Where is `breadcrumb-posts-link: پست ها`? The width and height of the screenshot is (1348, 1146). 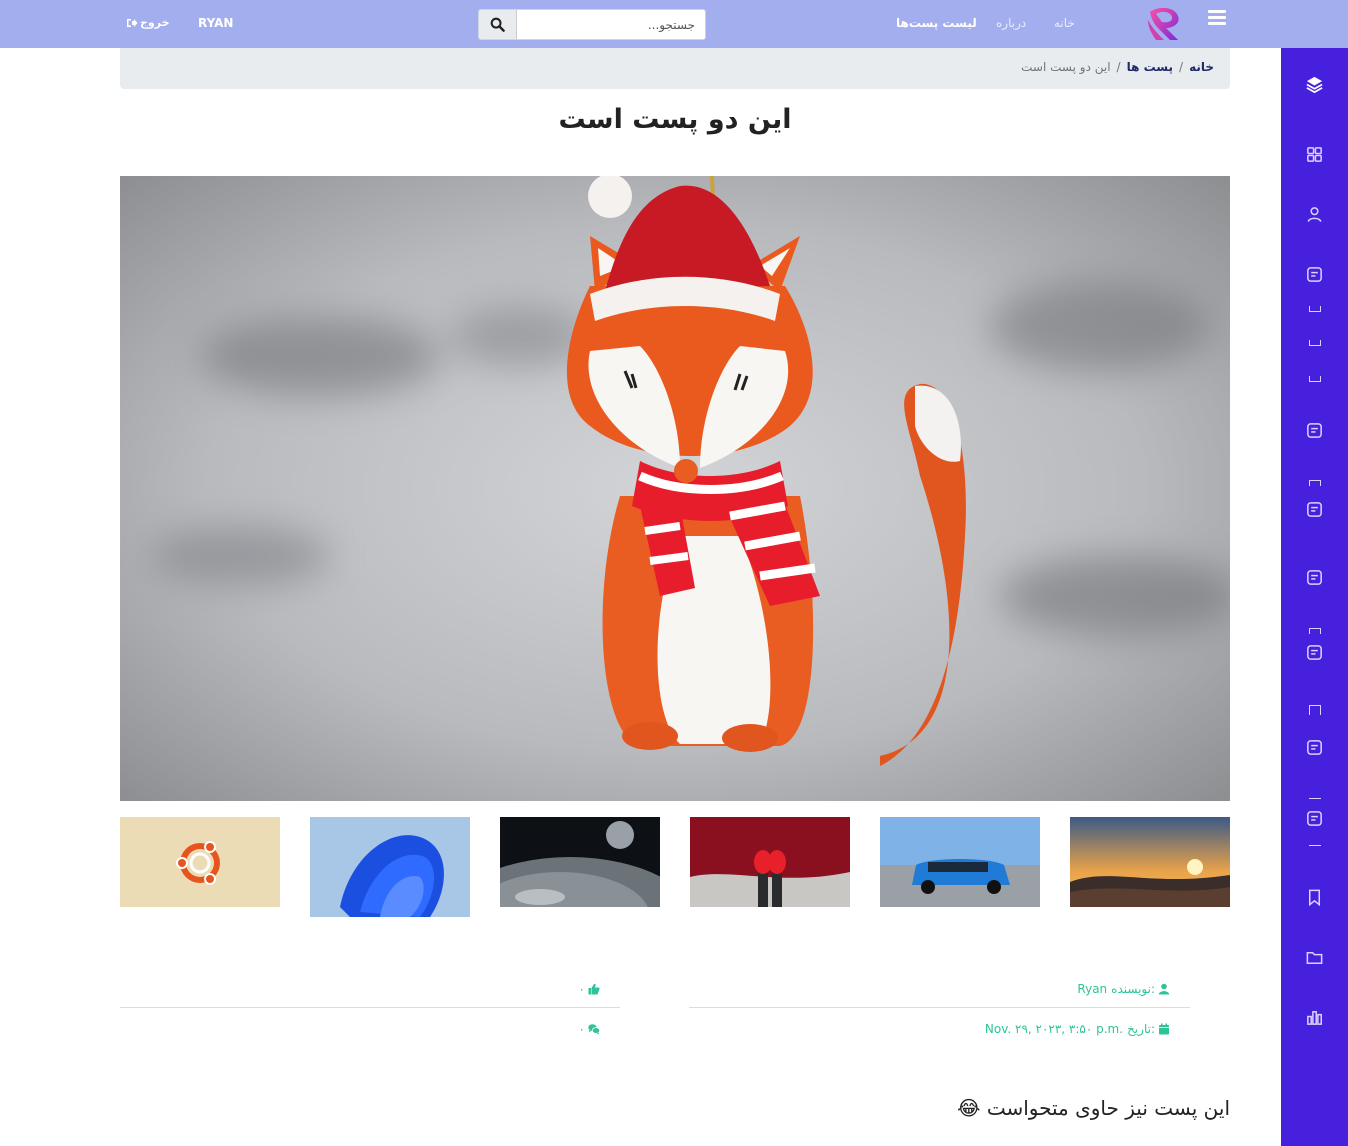
breadcrumb-posts-link: پست ها is located at coordinates (1150, 68).